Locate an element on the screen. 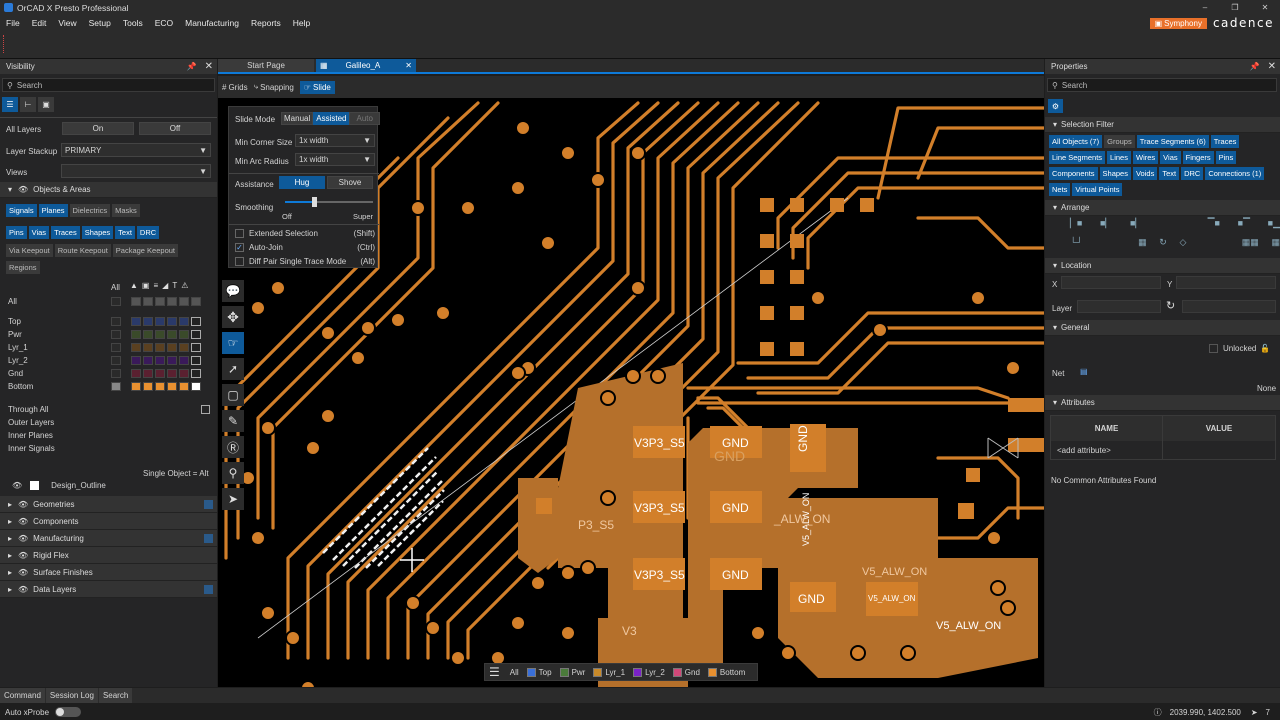 The width and height of the screenshot is (1280, 720). filter-chip-vias: Vias is located at coordinates (1170, 157).